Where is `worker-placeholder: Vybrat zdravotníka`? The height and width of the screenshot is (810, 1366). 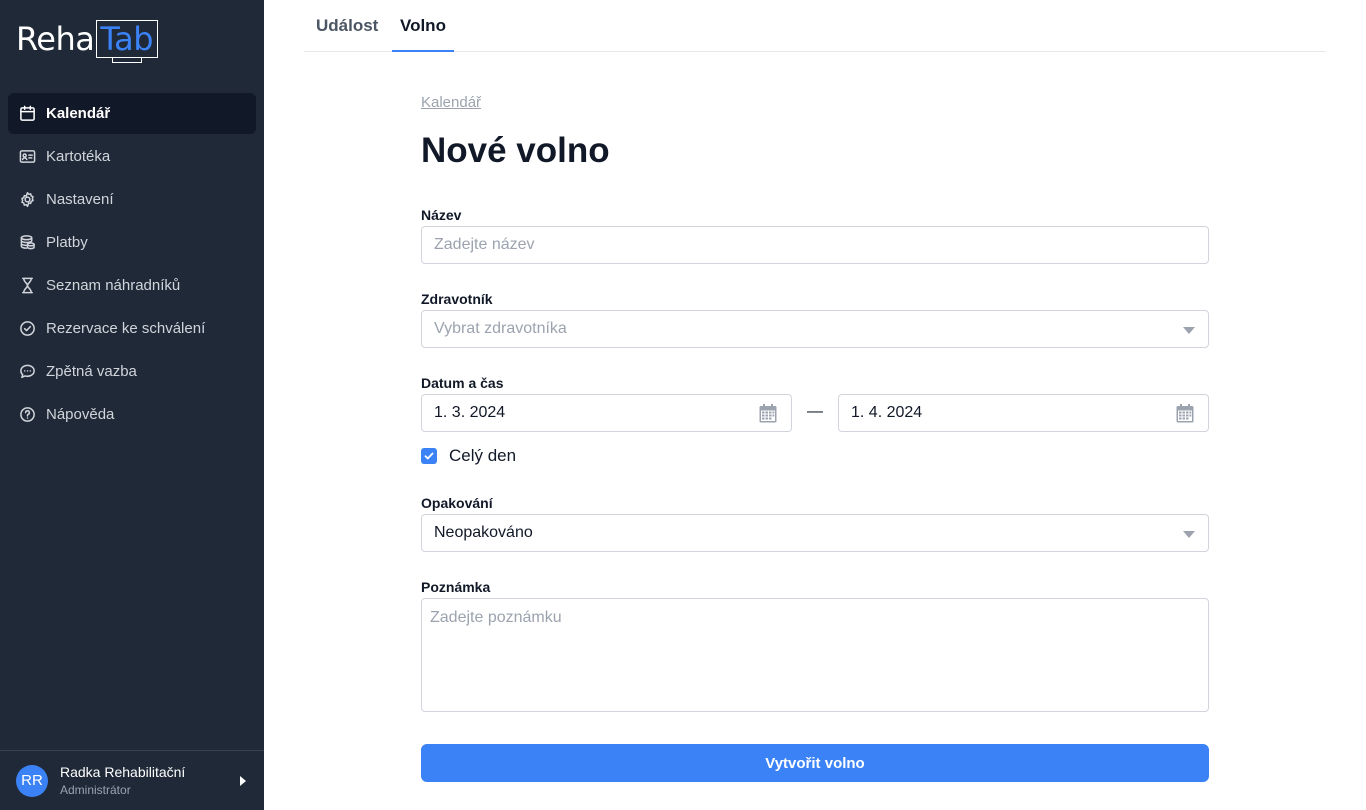 worker-placeholder: Vybrat zdravotníka is located at coordinates (500, 328).